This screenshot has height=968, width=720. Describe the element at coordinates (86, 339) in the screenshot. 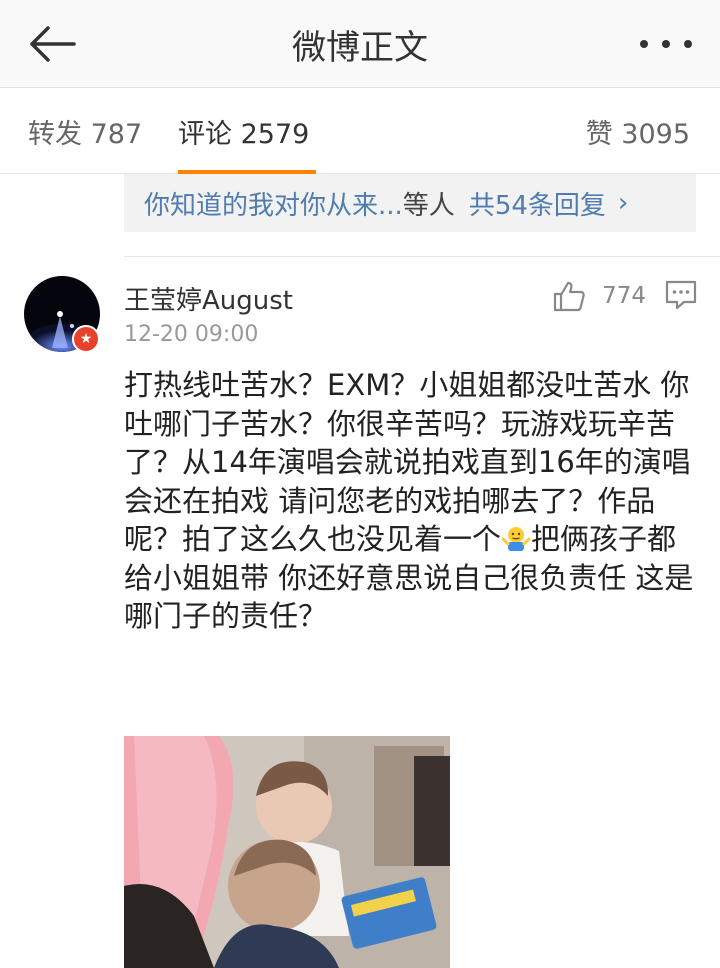

I see `verified-badge-icon: ★` at that location.